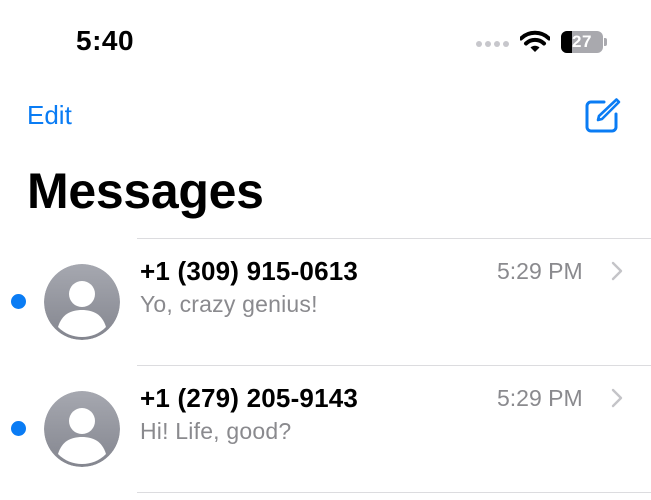 This screenshot has width=651, height=500. What do you see at coordinates (492, 44) in the screenshot?
I see `cellular-signal-icon` at bounding box center [492, 44].